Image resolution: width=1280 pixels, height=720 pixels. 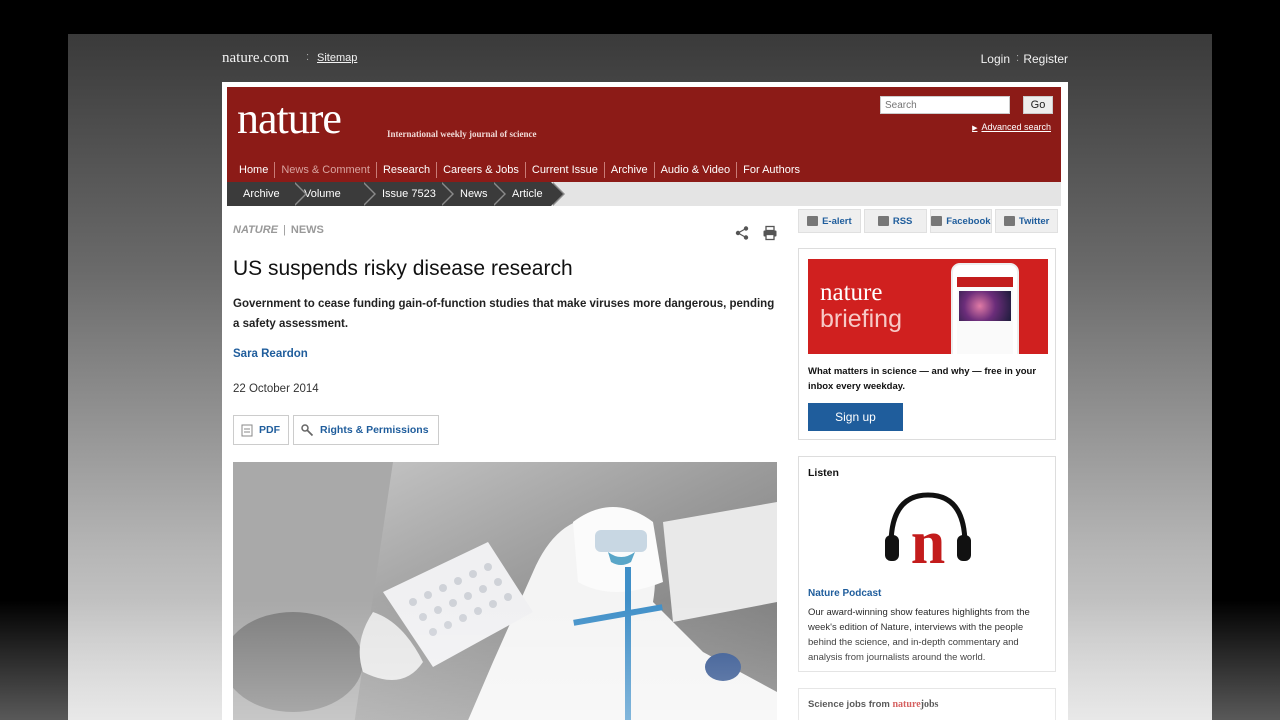 What do you see at coordinates (1034, 221) in the screenshot?
I see `twitter-label: Twitter` at bounding box center [1034, 221].